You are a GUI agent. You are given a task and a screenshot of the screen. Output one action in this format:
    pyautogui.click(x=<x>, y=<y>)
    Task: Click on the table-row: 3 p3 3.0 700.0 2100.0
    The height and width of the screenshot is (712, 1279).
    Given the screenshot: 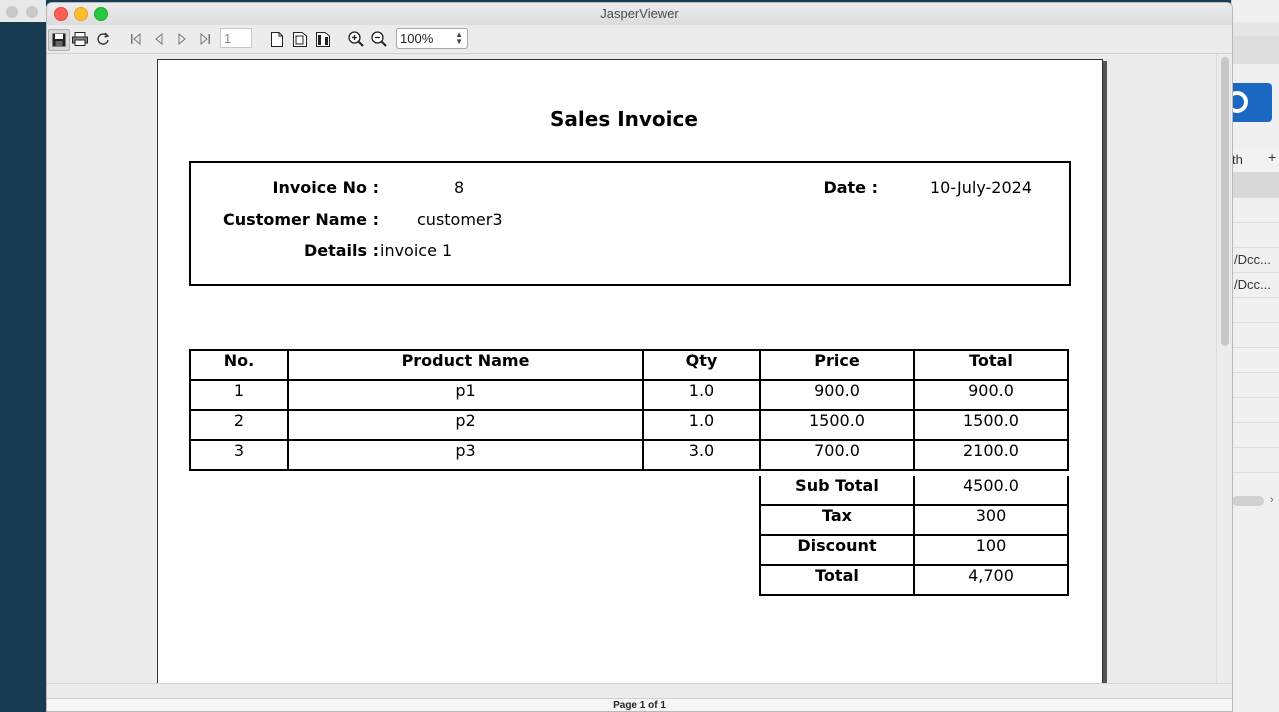 What is the action you would take?
    pyautogui.click(x=629, y=455)
    